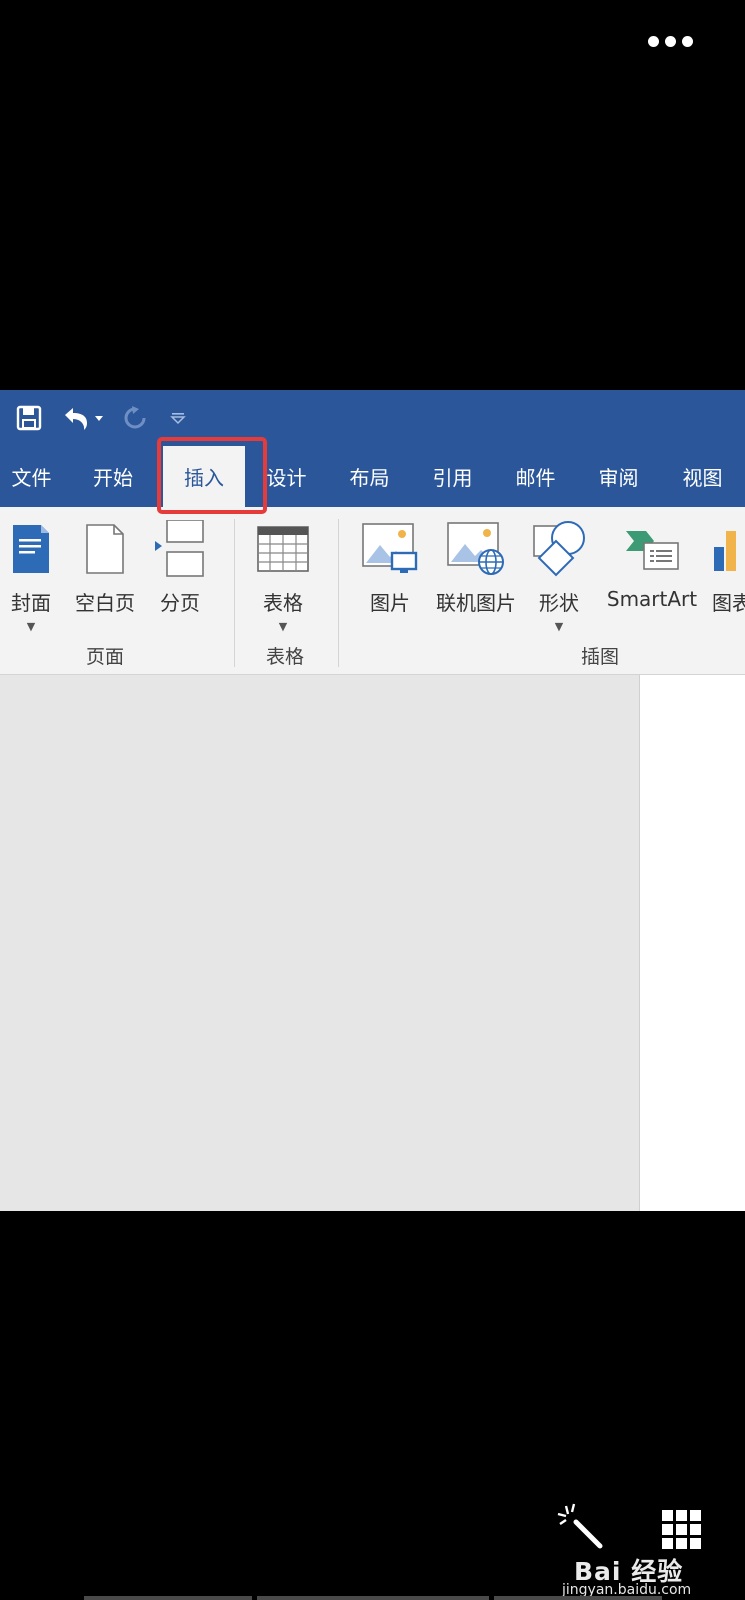  I want to click on quick-access-toolbar, so click(372, 418).